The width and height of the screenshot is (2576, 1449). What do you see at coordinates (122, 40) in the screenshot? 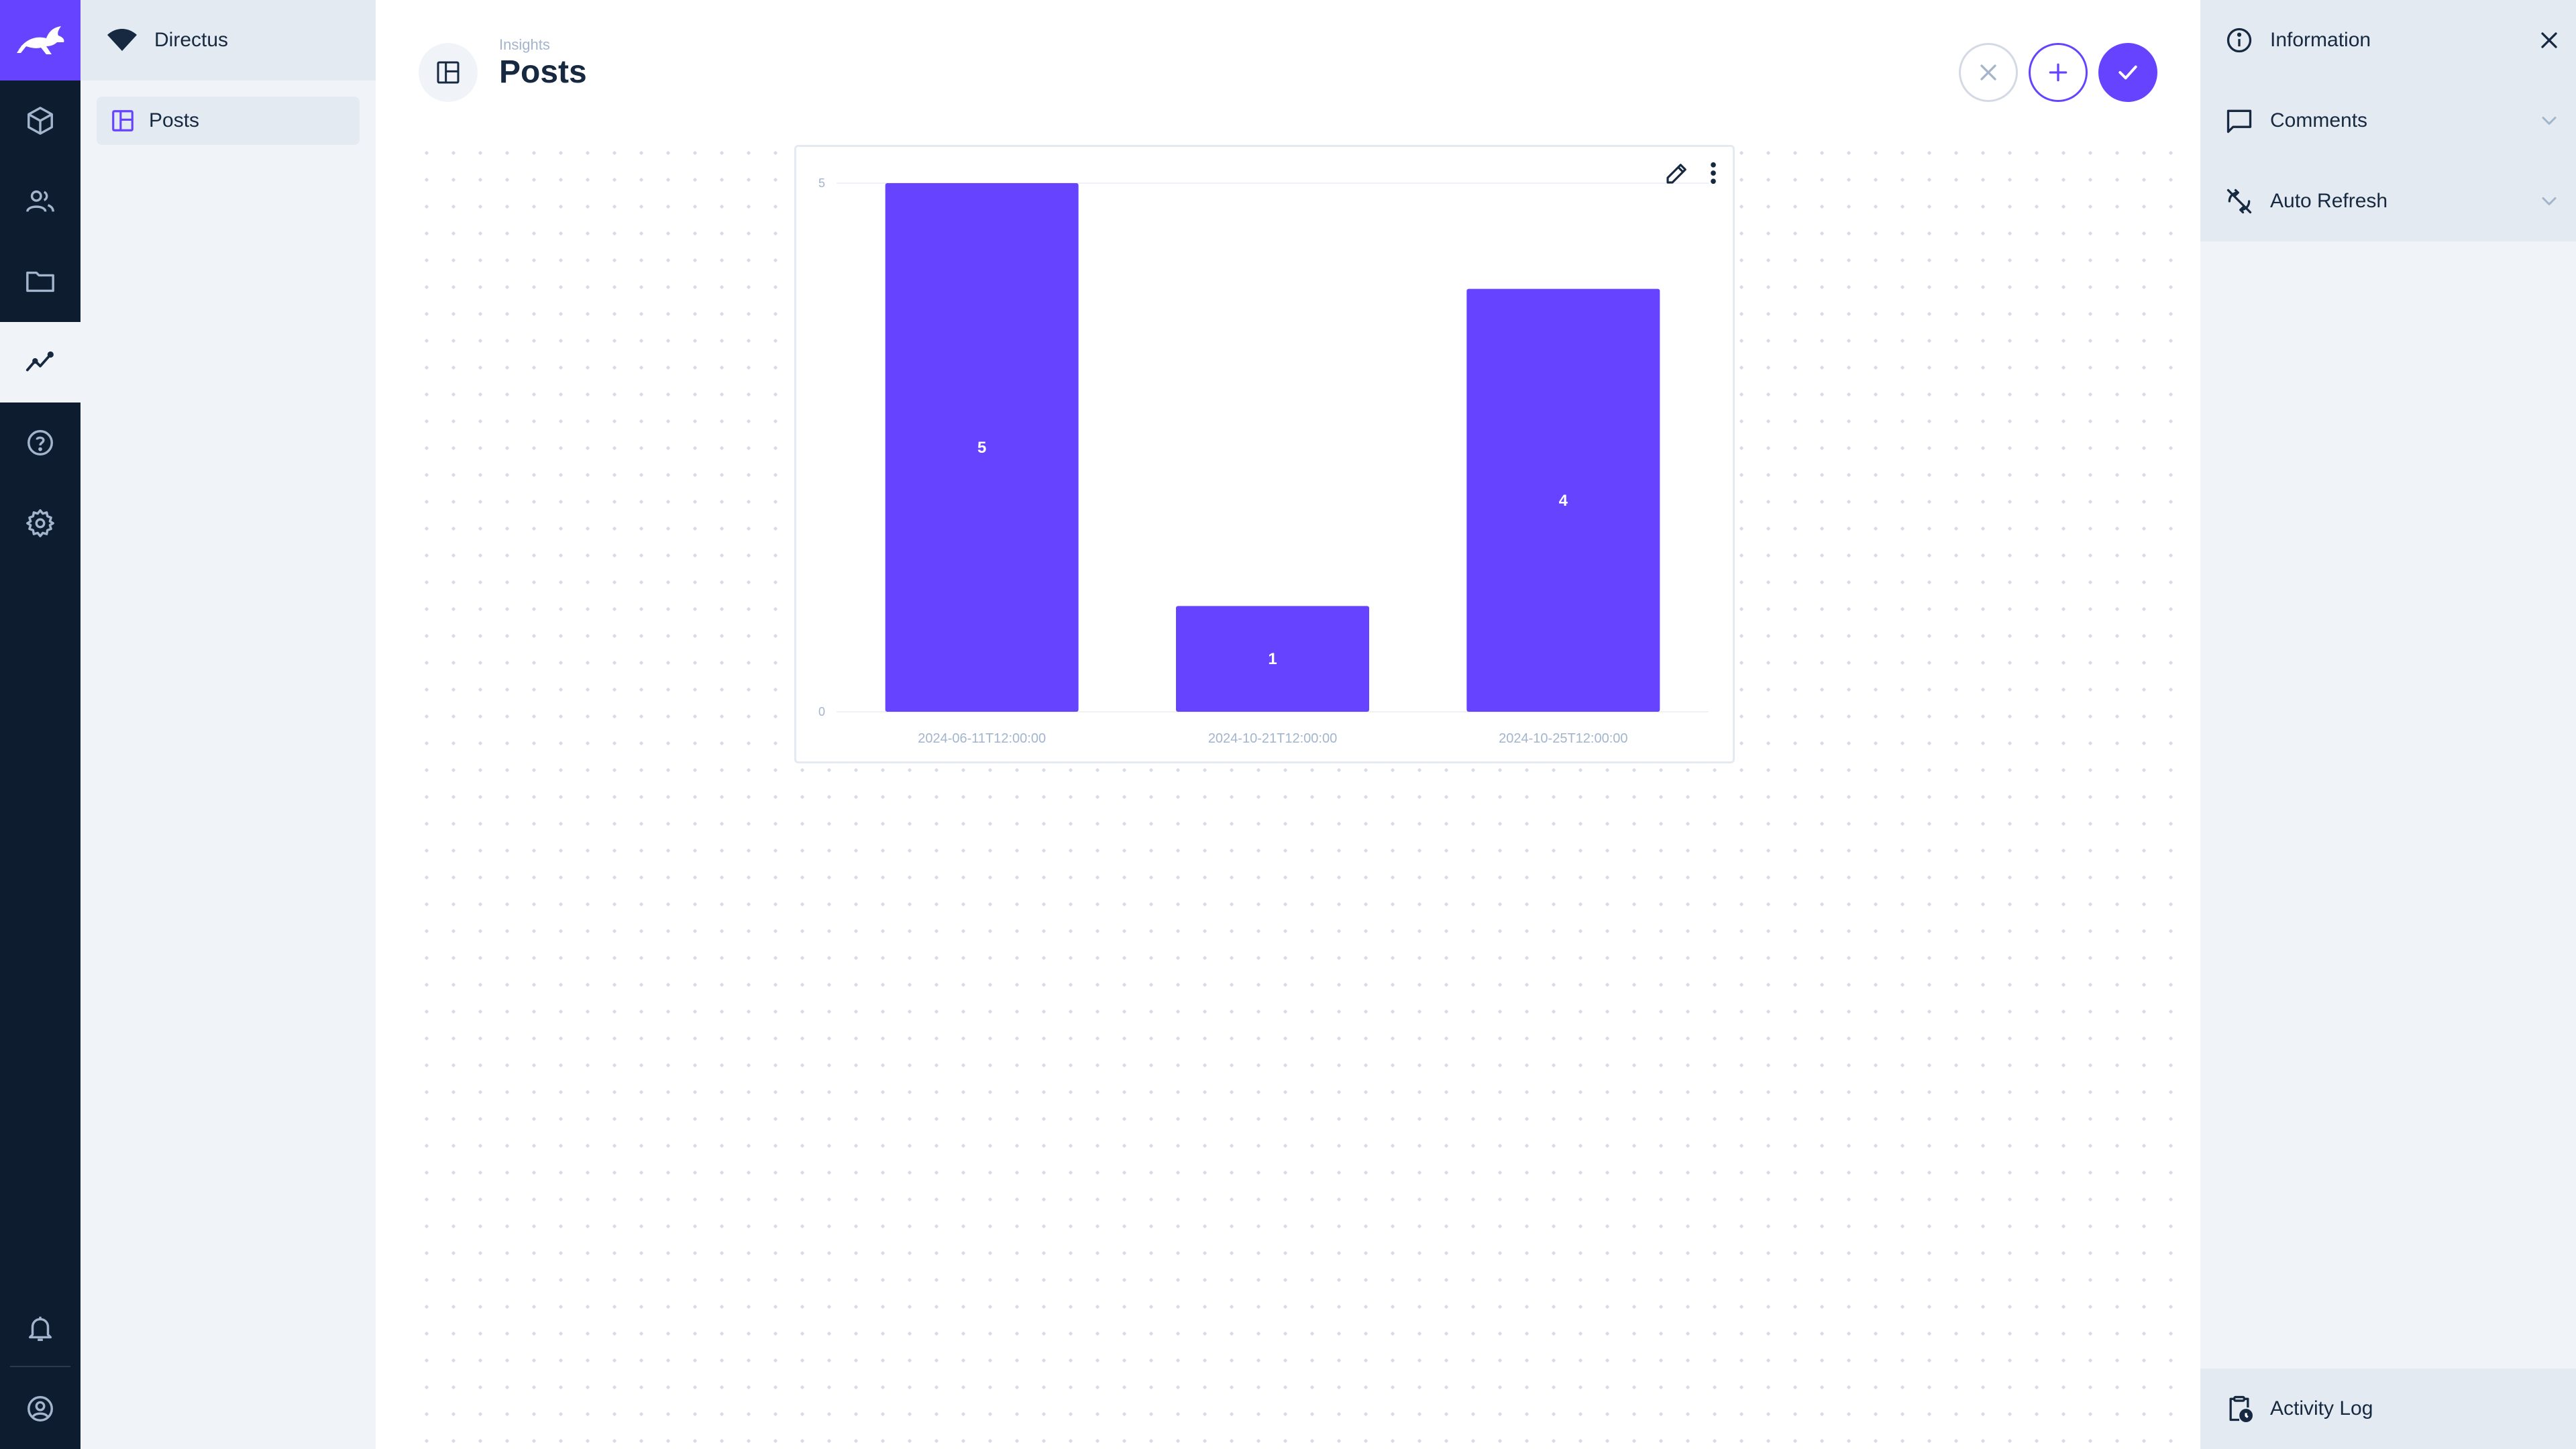
I see `wifi-icon` at bounding box center [122, 40].